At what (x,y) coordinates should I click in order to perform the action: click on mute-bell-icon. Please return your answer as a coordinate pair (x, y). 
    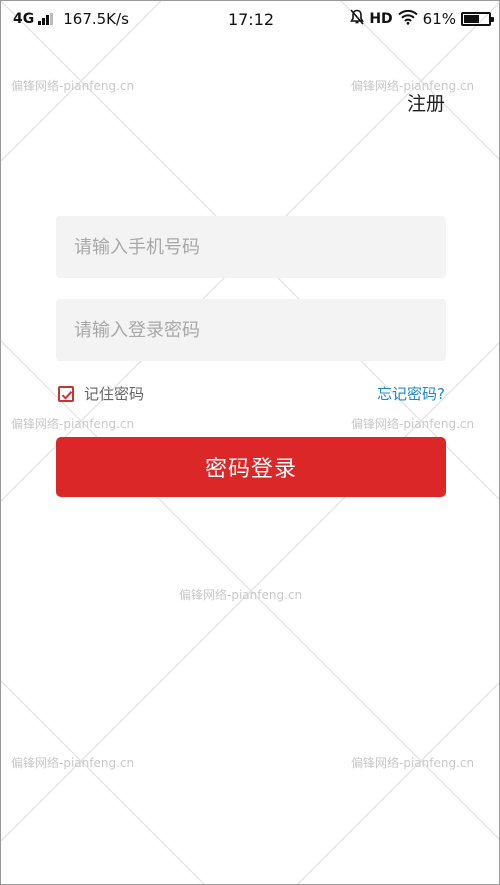
    Looking at the image, I should click on (357, 19).